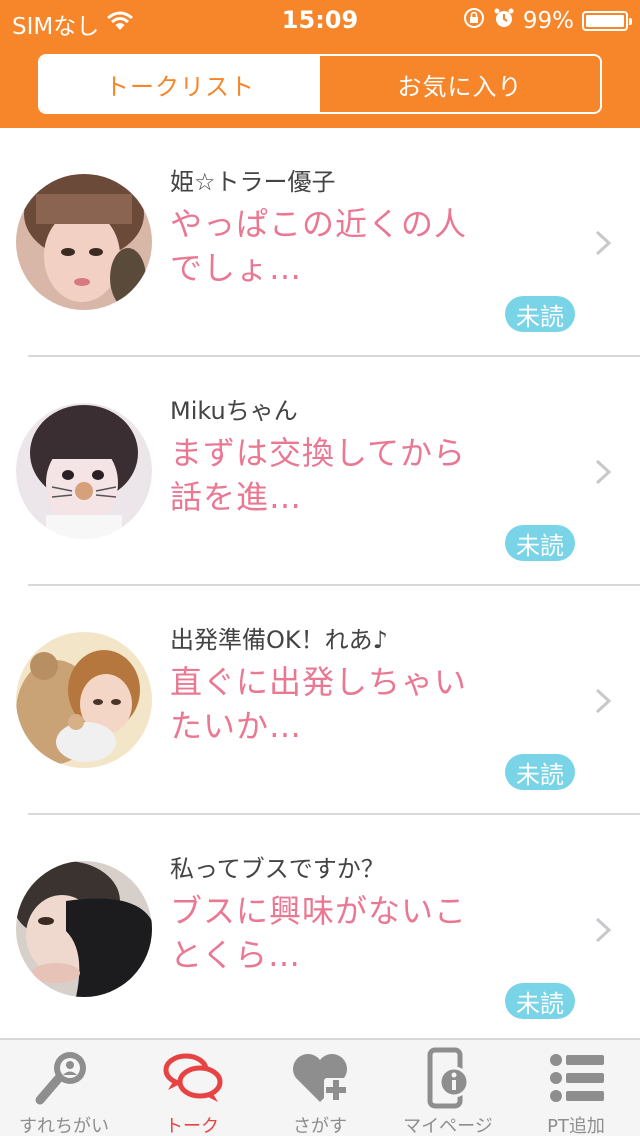  I want to click on segmented-control: トークリスト お気に入り, so click(320, 84).